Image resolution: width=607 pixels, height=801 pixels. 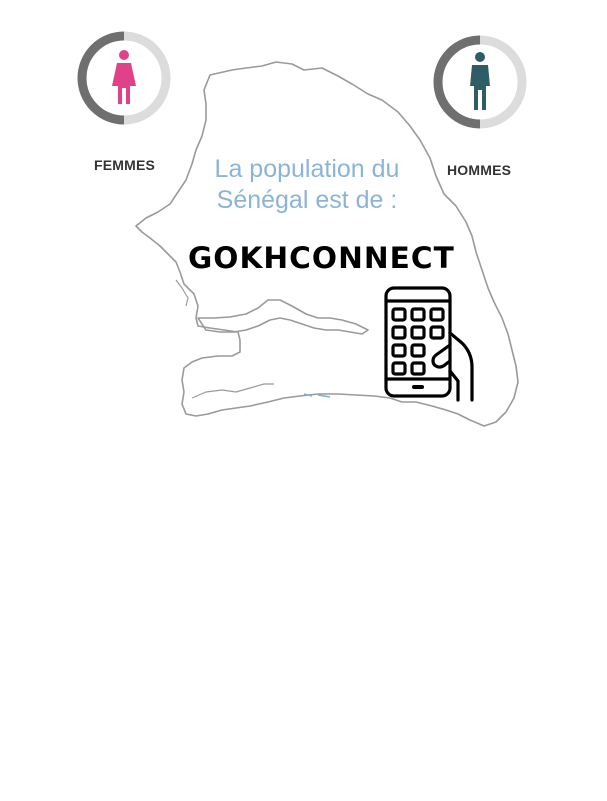 What do you see at coordinates (125, 165) in the screenshot?
I see `women-label: FEMMES` at bounding box center [125, 165].